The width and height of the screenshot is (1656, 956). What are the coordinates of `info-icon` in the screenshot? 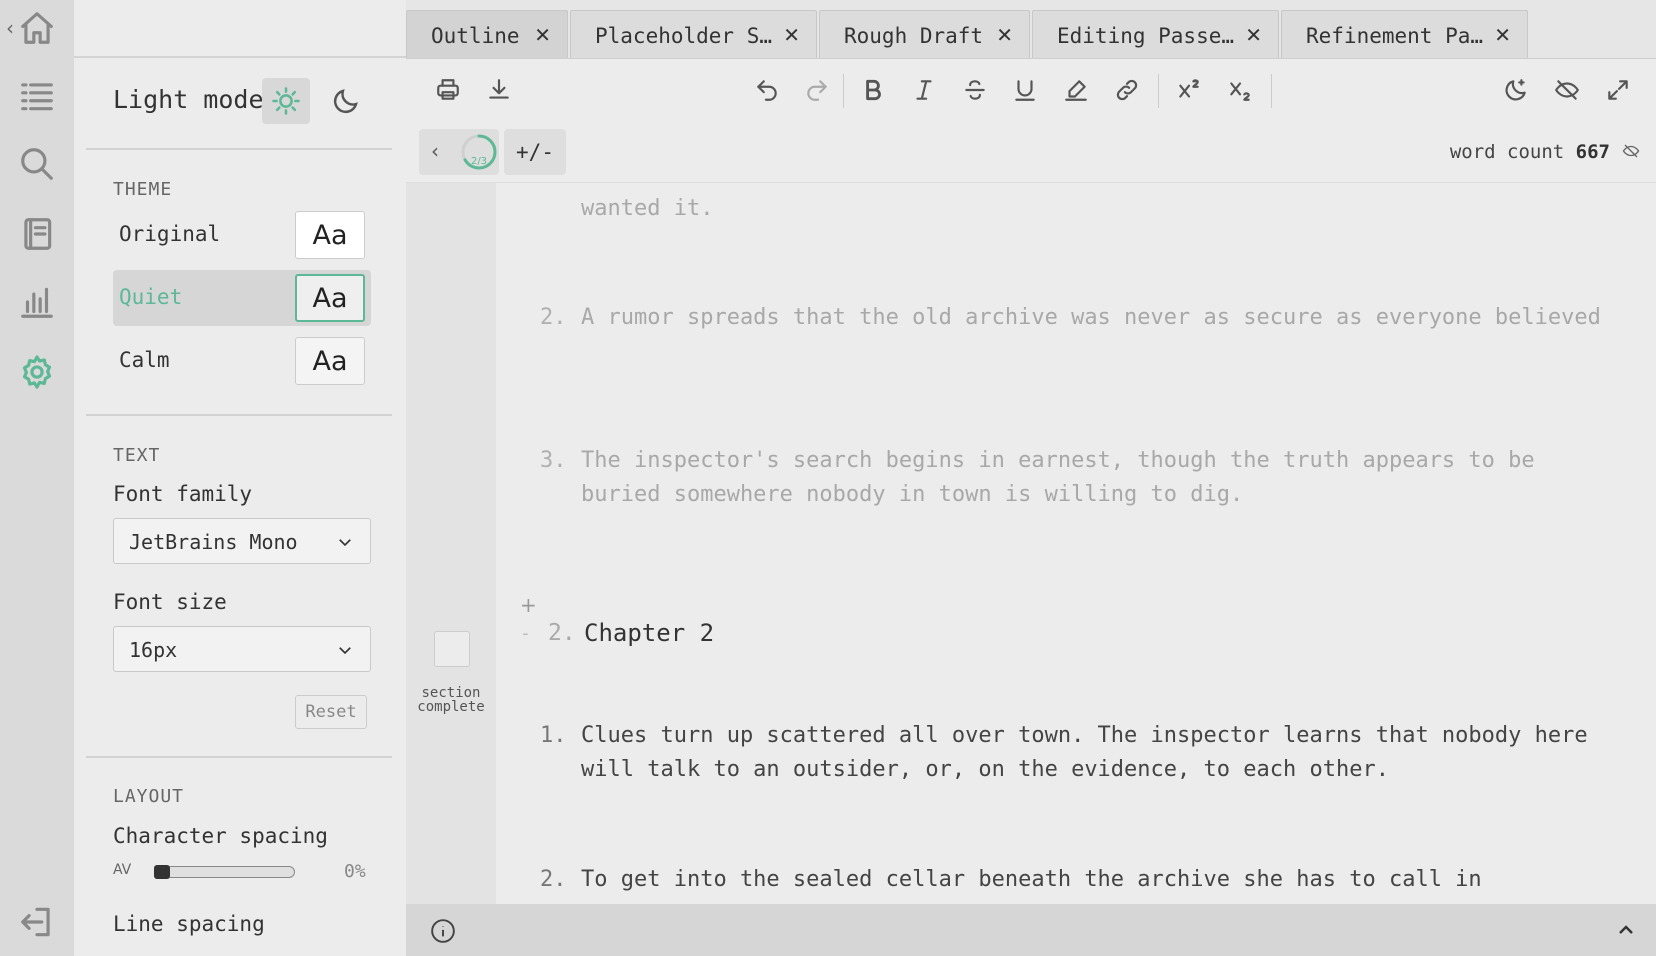 It's located at (443, 931).